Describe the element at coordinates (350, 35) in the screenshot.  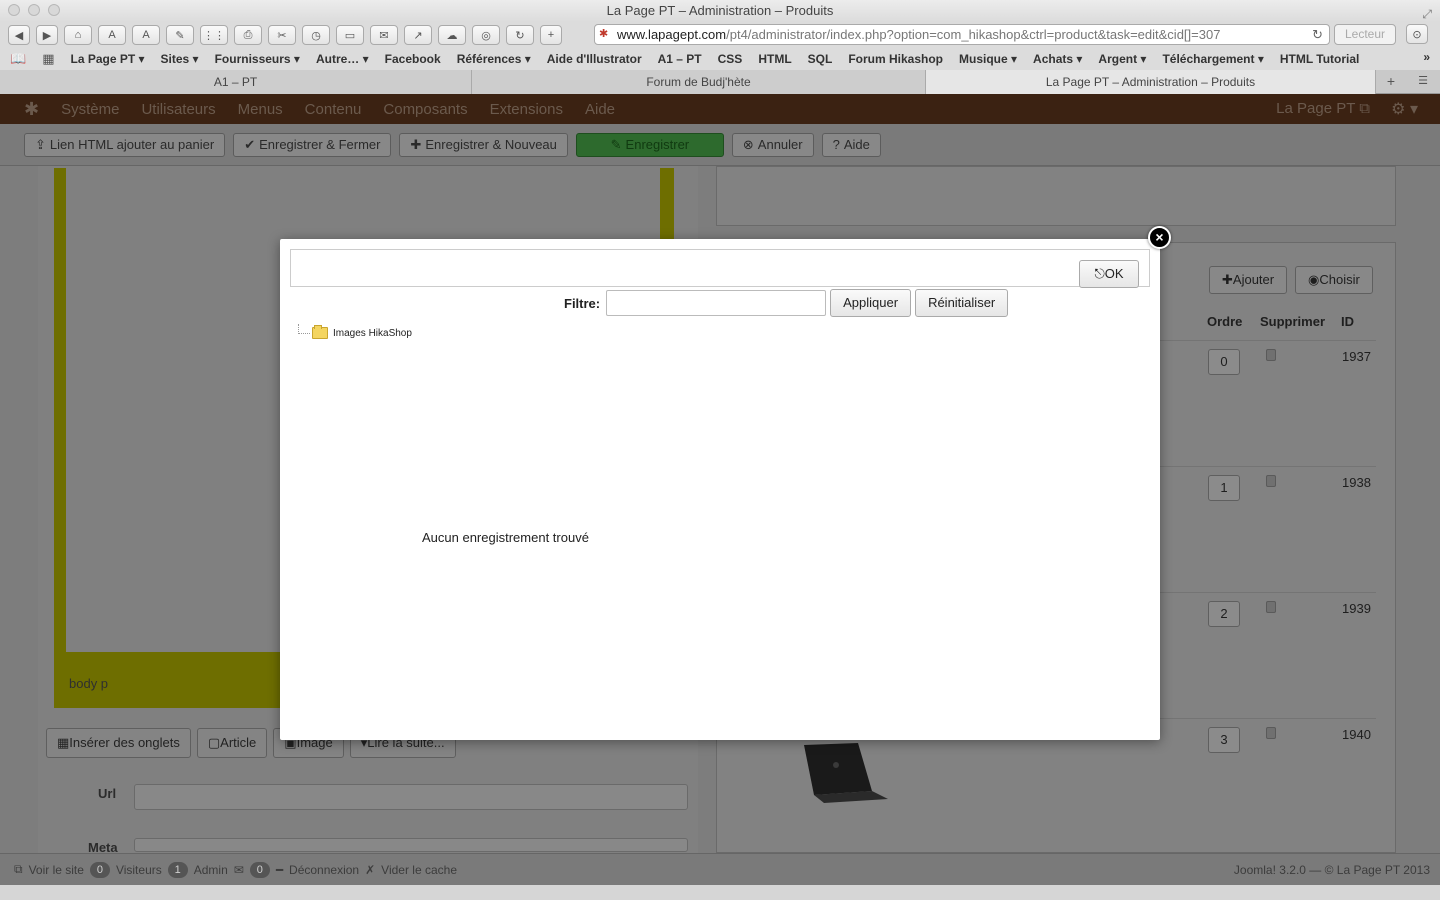
I see `reading-list-icon: ▭` at that location.